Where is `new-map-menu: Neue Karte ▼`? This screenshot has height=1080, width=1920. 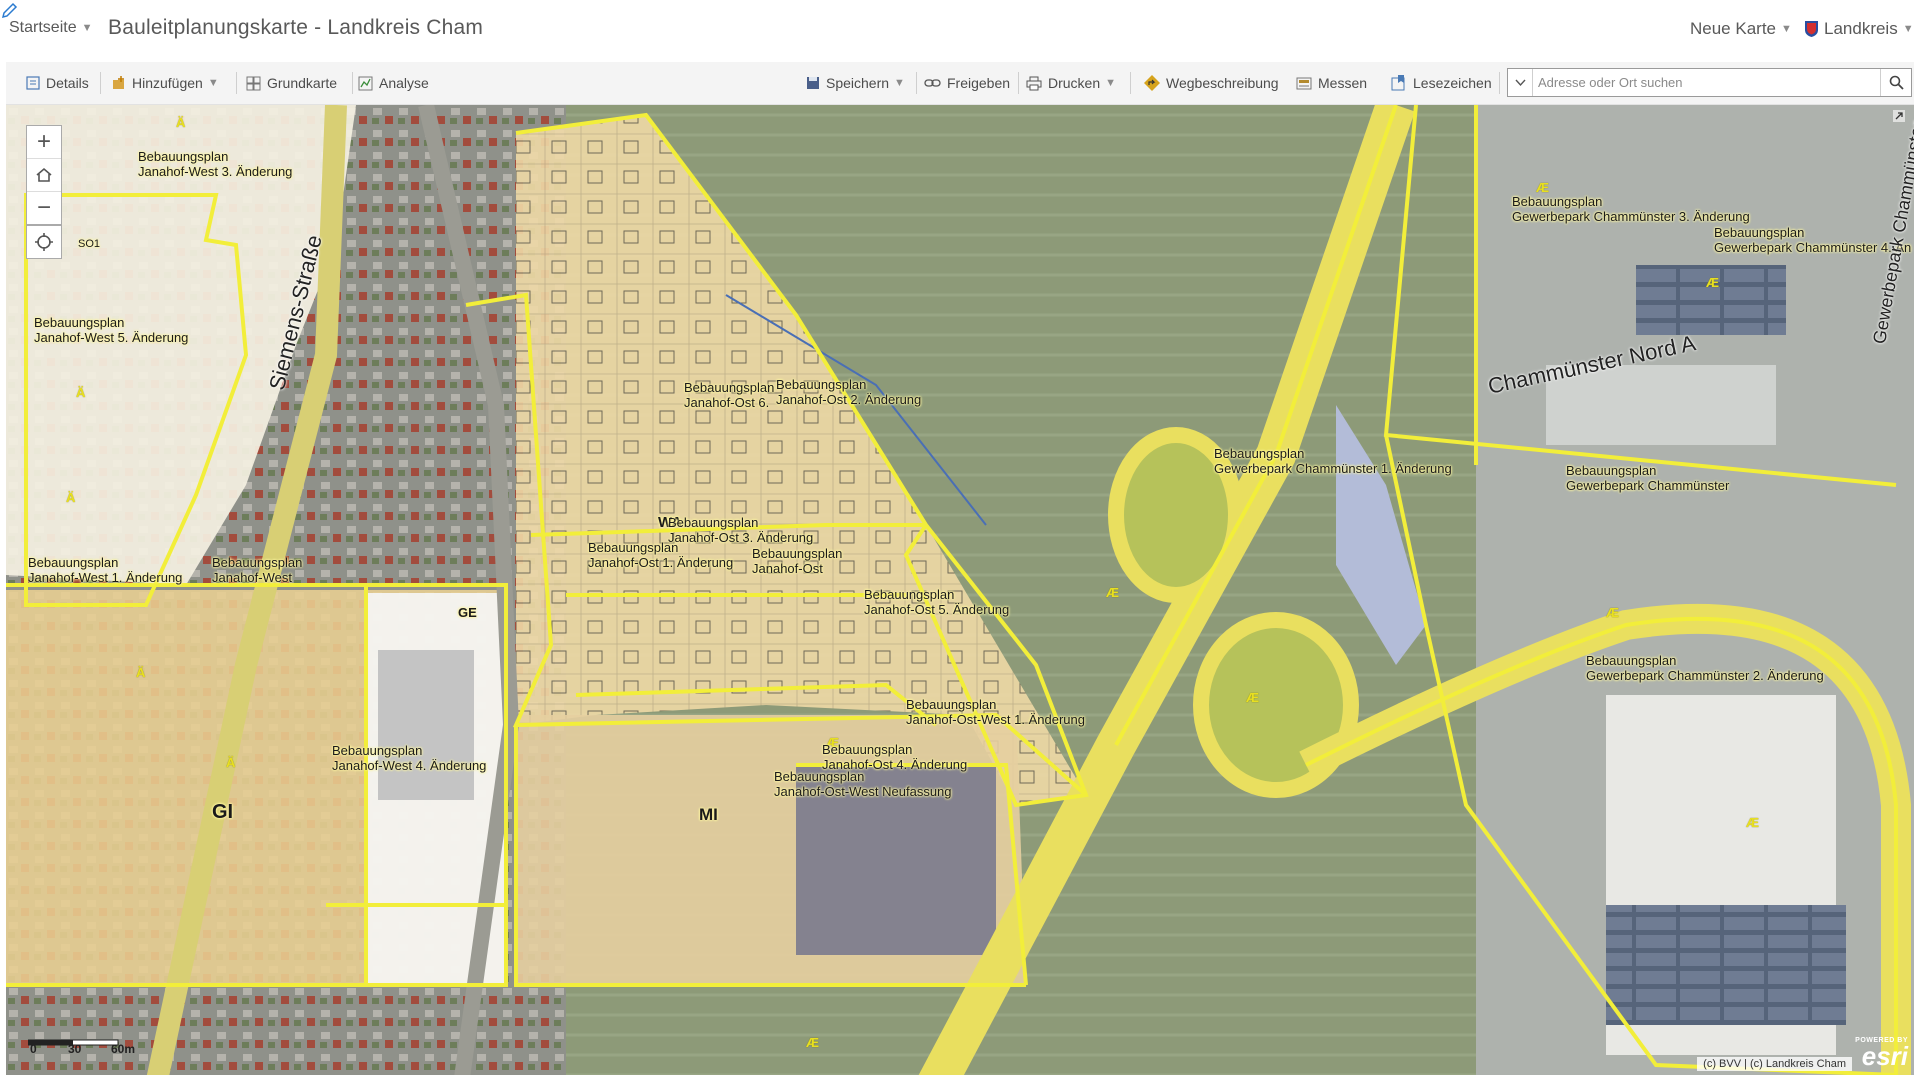
new-map-menu: Neue Karte ▼ is located at coordinates (1741, 29).